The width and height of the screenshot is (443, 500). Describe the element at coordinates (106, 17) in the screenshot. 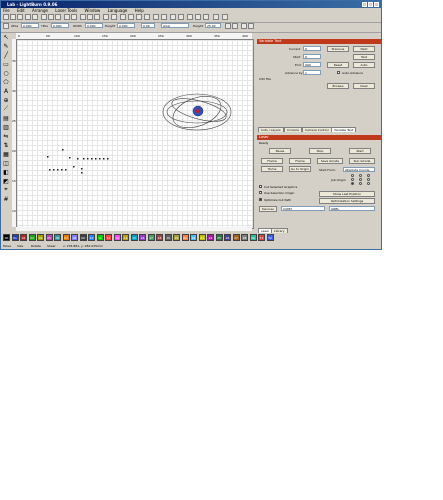

I see `pan-icon` at that location.